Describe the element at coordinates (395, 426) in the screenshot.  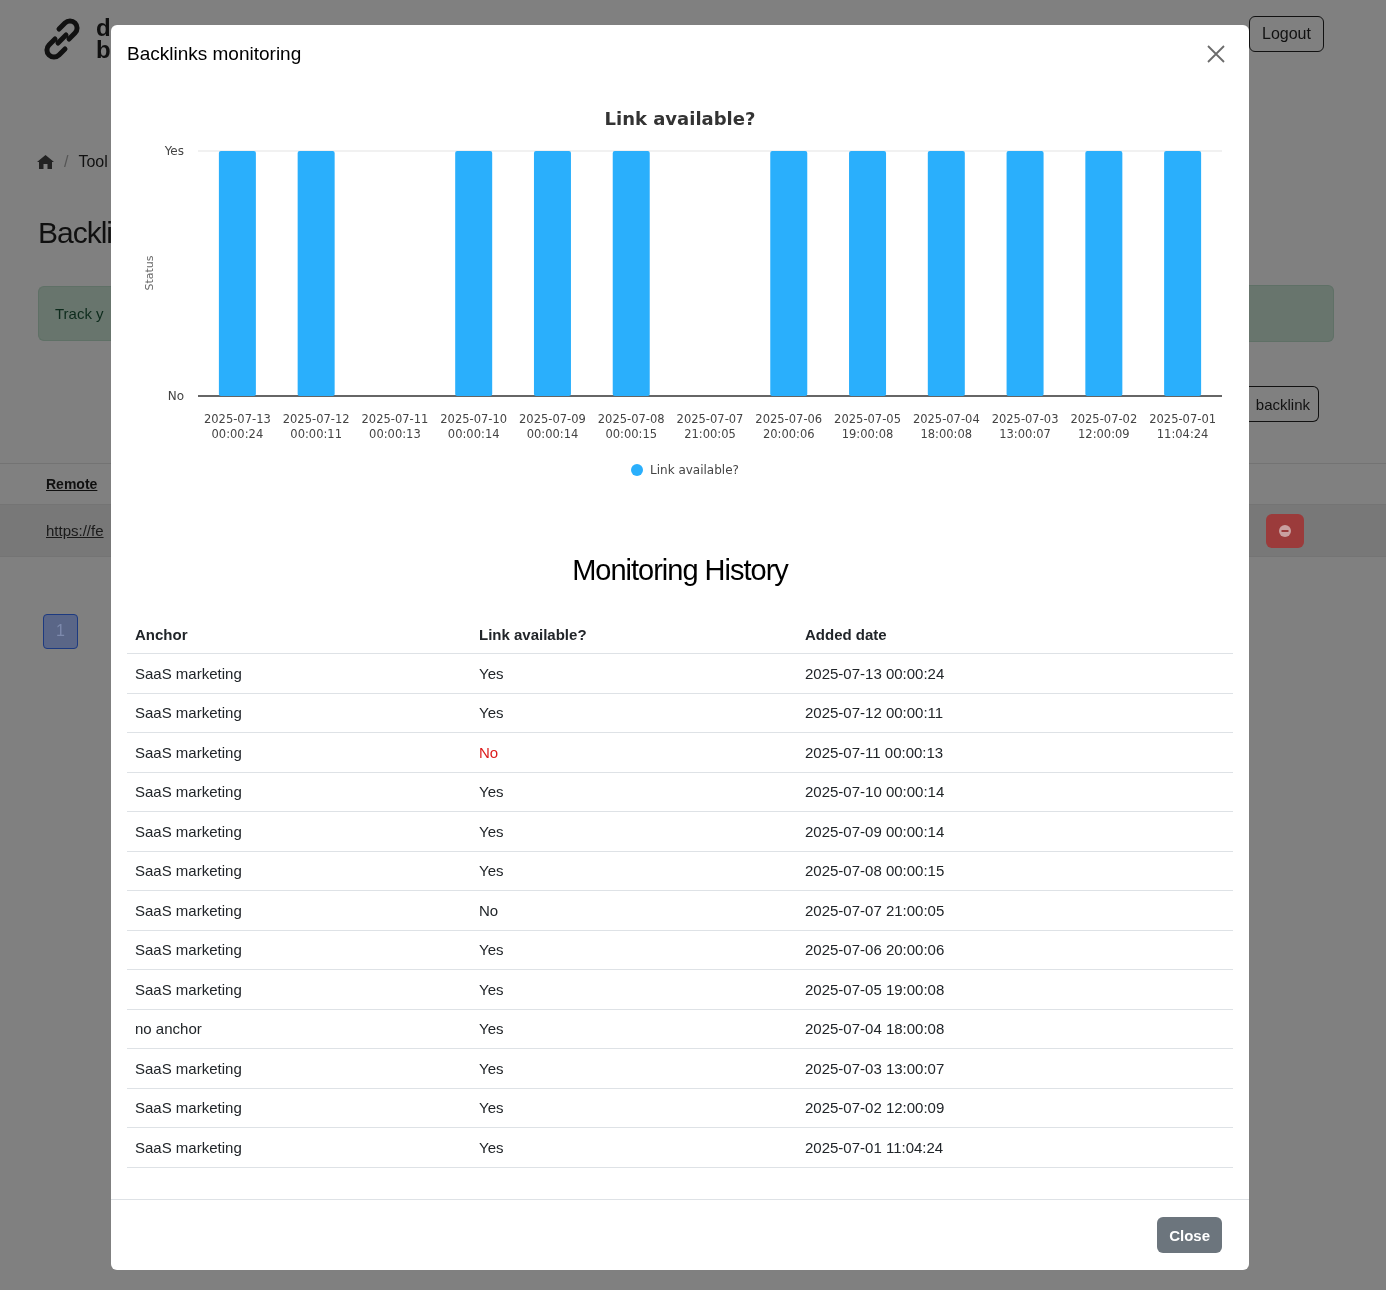
I see `x-tick-label: 2025-07-11 00:00:13` at that location.